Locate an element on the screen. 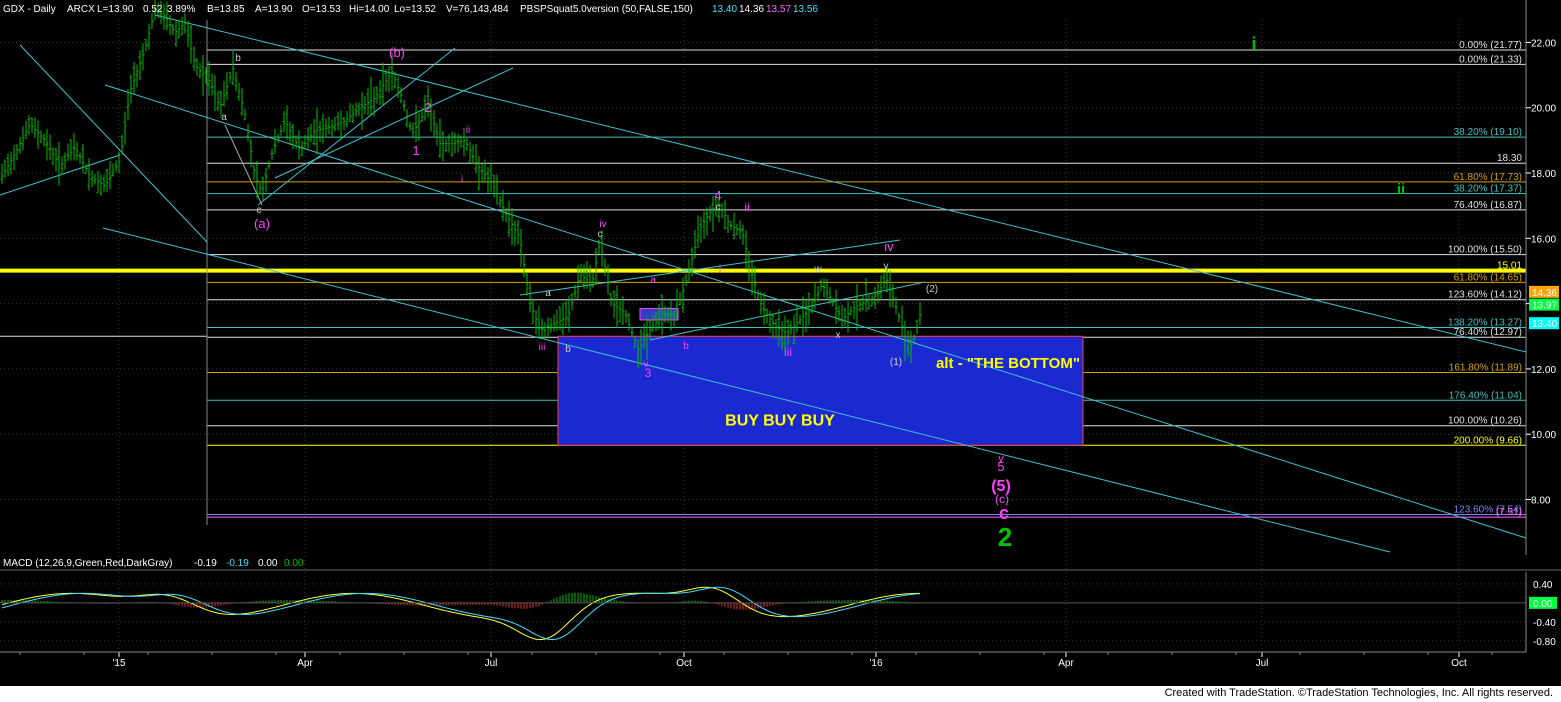 This screenshot has height=702, width=1561. header-volume: V=76,143,484 is located at coordinates (477, 9).